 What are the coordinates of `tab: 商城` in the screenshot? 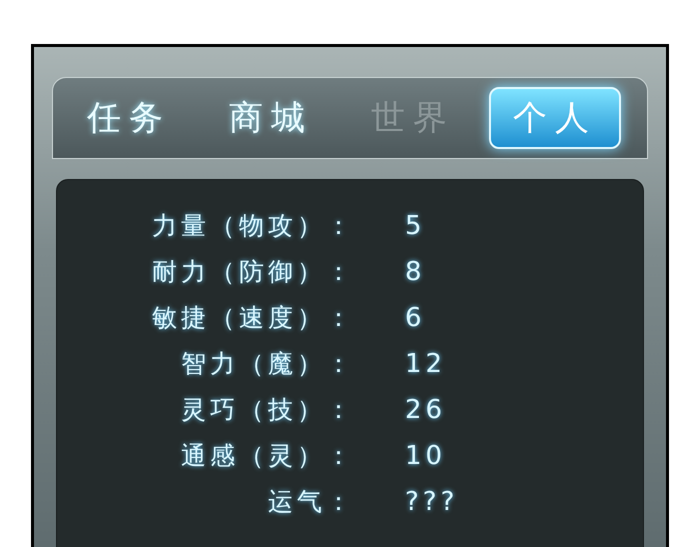 It's located at (271, 118).